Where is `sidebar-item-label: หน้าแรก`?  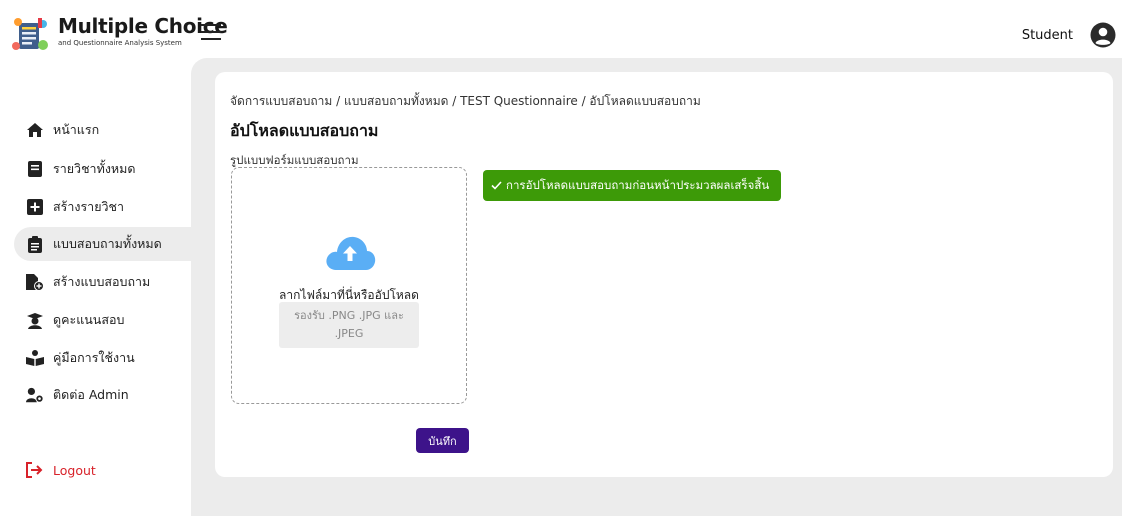 sidebar-item-label: หน้าแรก is located at coordinates (76, 129).